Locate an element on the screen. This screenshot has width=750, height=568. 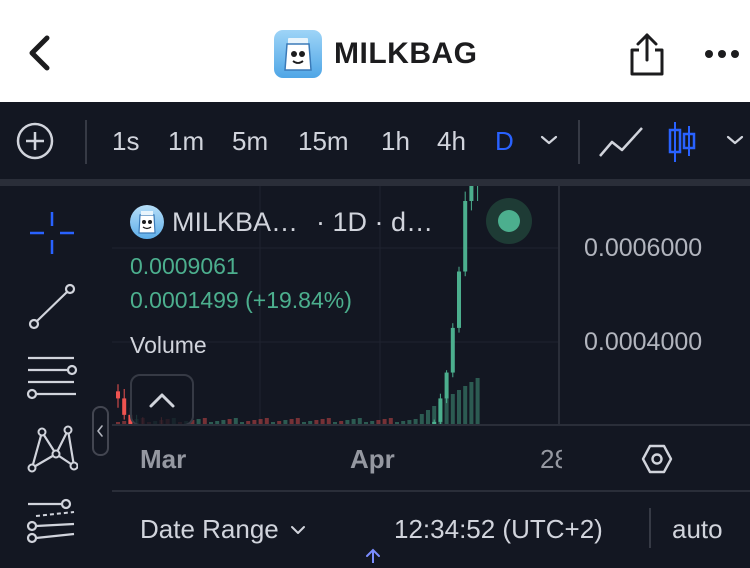
candlestick-chart-button is located at coordinates (682, 142).